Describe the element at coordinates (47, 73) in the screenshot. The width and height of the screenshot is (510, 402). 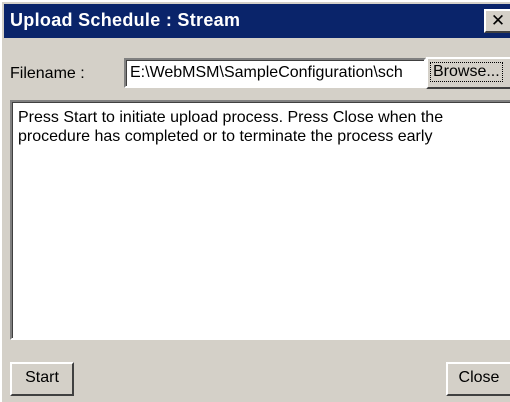
I see `filename-label: Filename :` at that location.